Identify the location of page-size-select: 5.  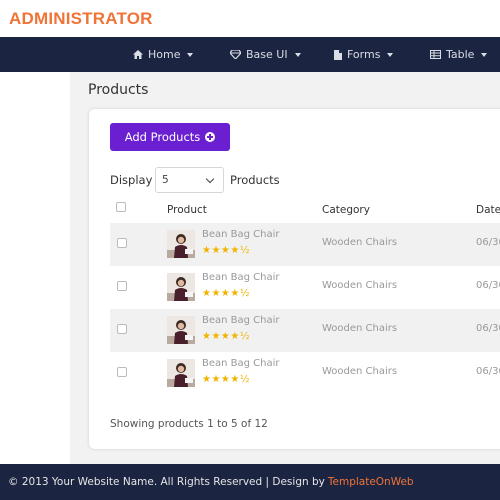
(189, 180).